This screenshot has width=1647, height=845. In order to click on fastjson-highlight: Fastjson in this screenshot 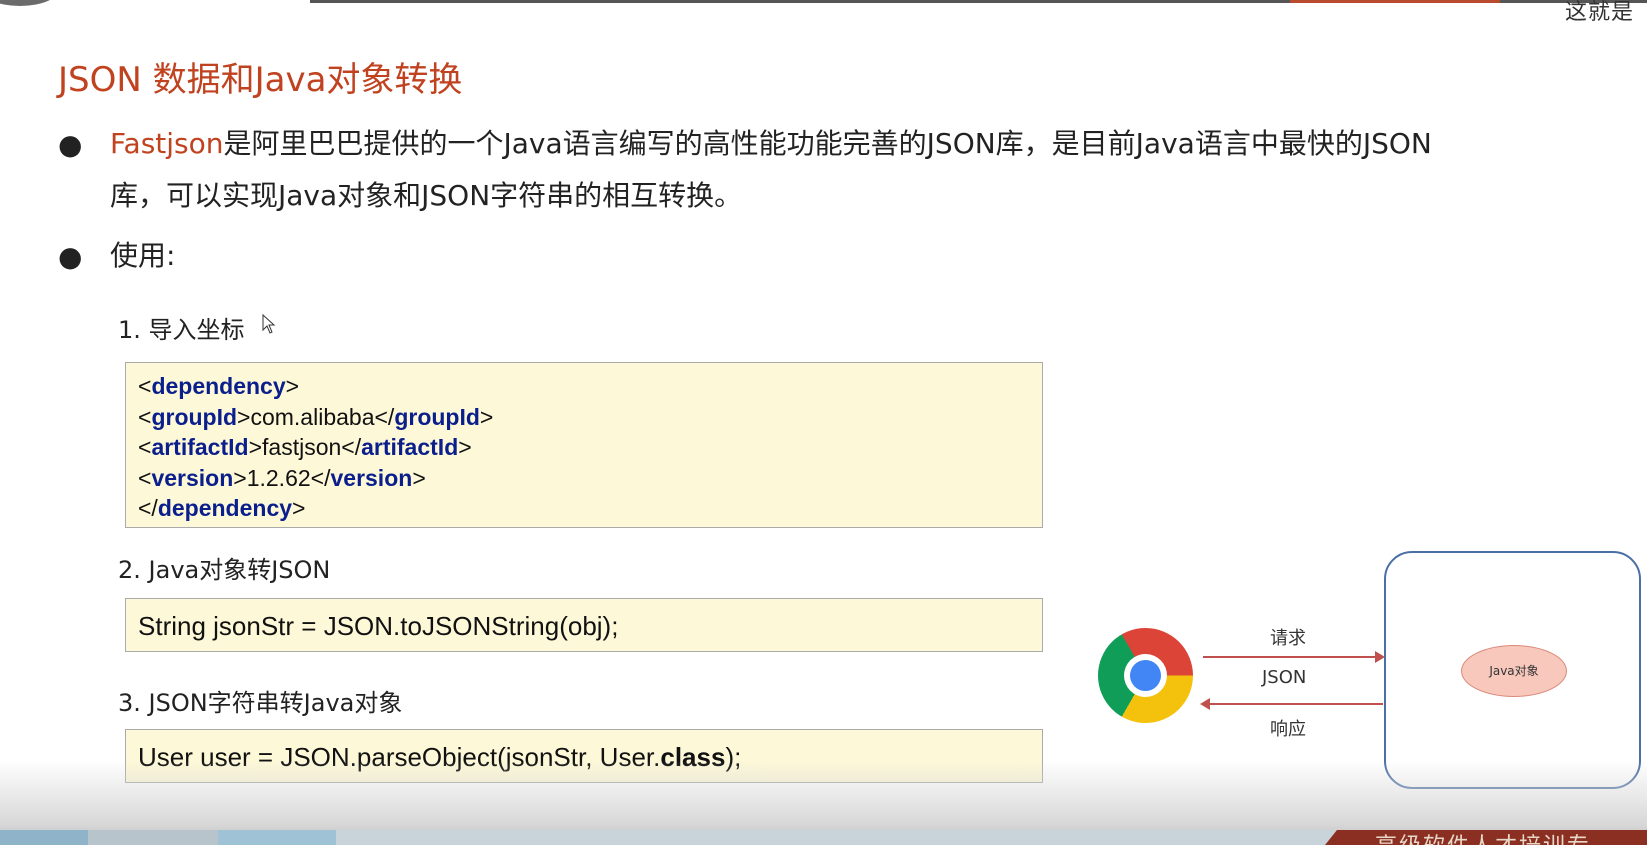, I will do `click(167, 143)`.